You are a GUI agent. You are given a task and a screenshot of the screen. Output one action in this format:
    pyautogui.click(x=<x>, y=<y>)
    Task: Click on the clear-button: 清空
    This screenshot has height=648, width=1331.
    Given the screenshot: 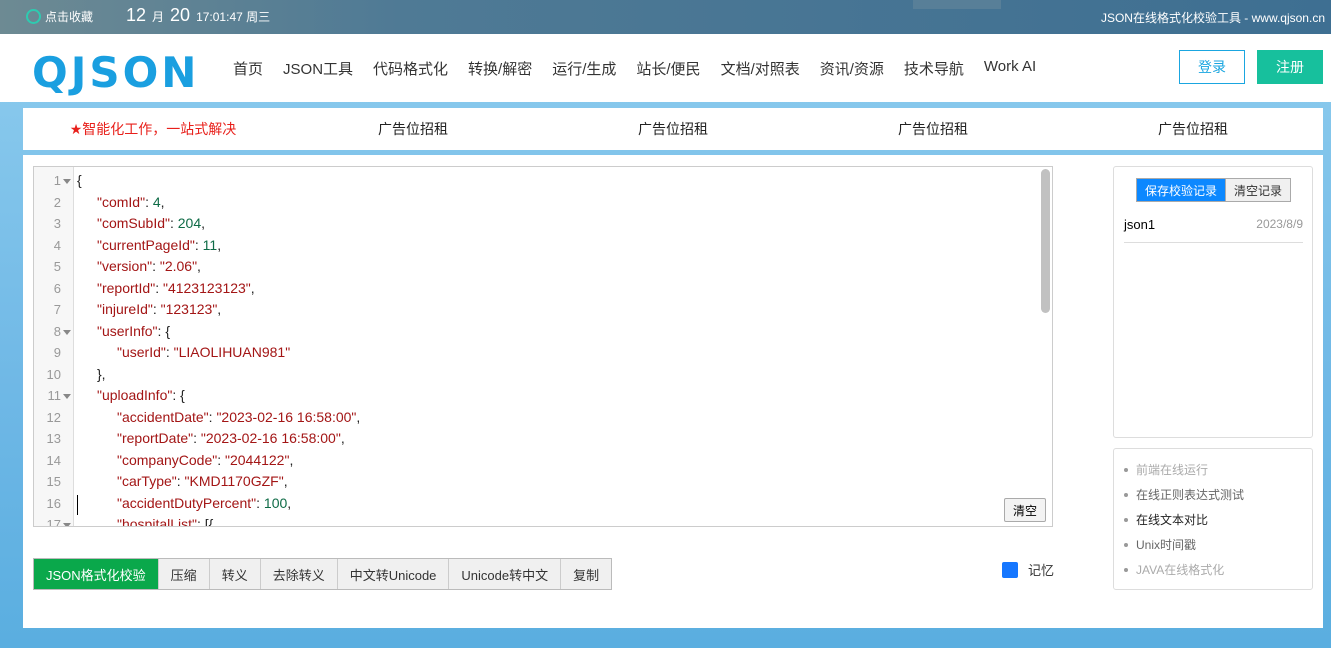 What is the action you would take?
    pyautogui.click(x=1025, y=510)
    